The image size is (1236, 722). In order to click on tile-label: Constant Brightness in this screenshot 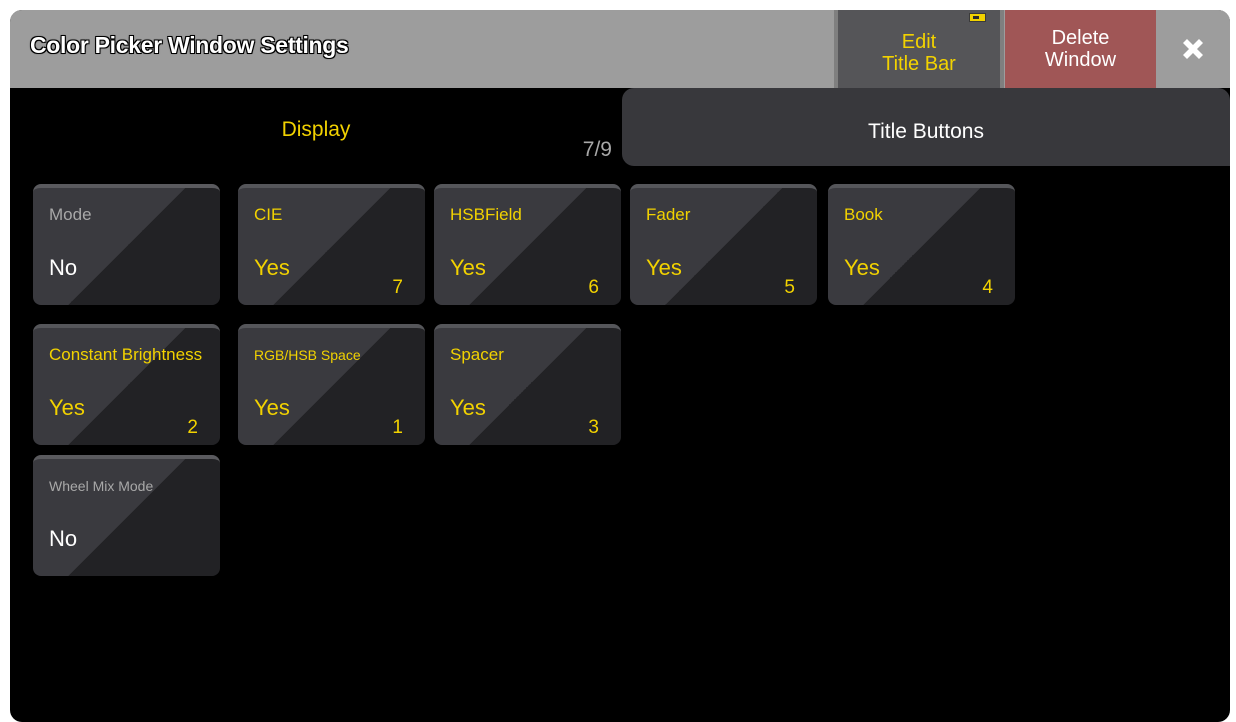, I will do `click(126, 354)`.